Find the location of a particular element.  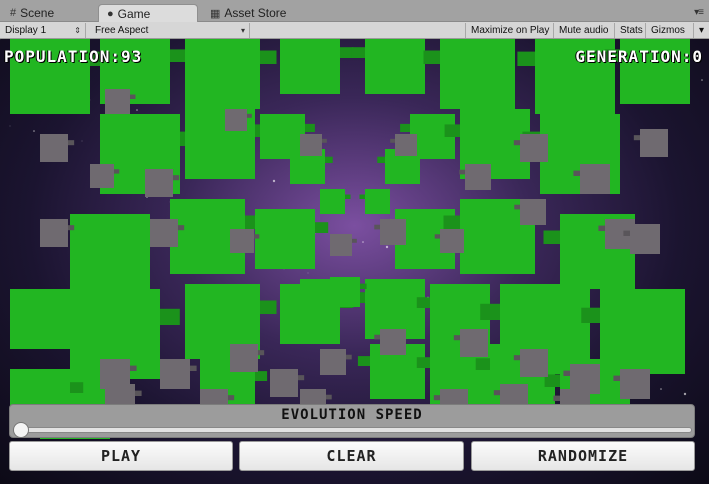

panel-menu-icon: ▾≡ is located at coordinates (699, 12).